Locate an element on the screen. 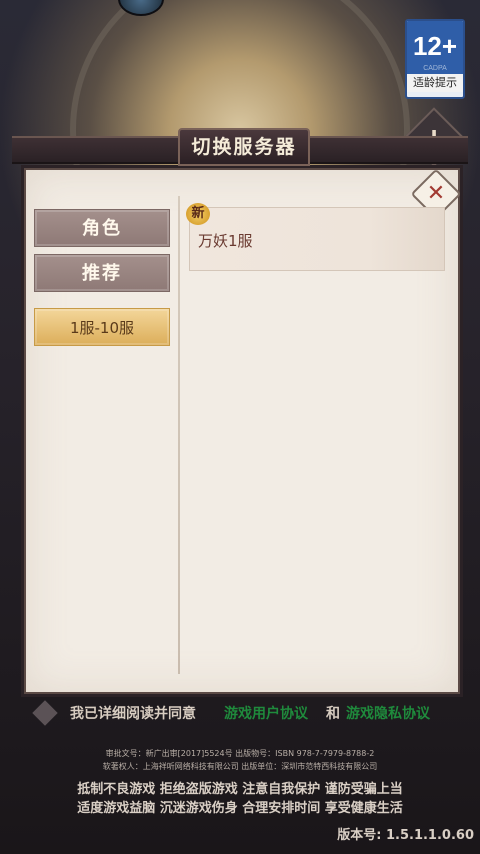  health-notice-line-2: 适度游戏益脑 沉迷游戏伤身 合理安排时间 享受健康生活 is located at coordinates (240, 808).